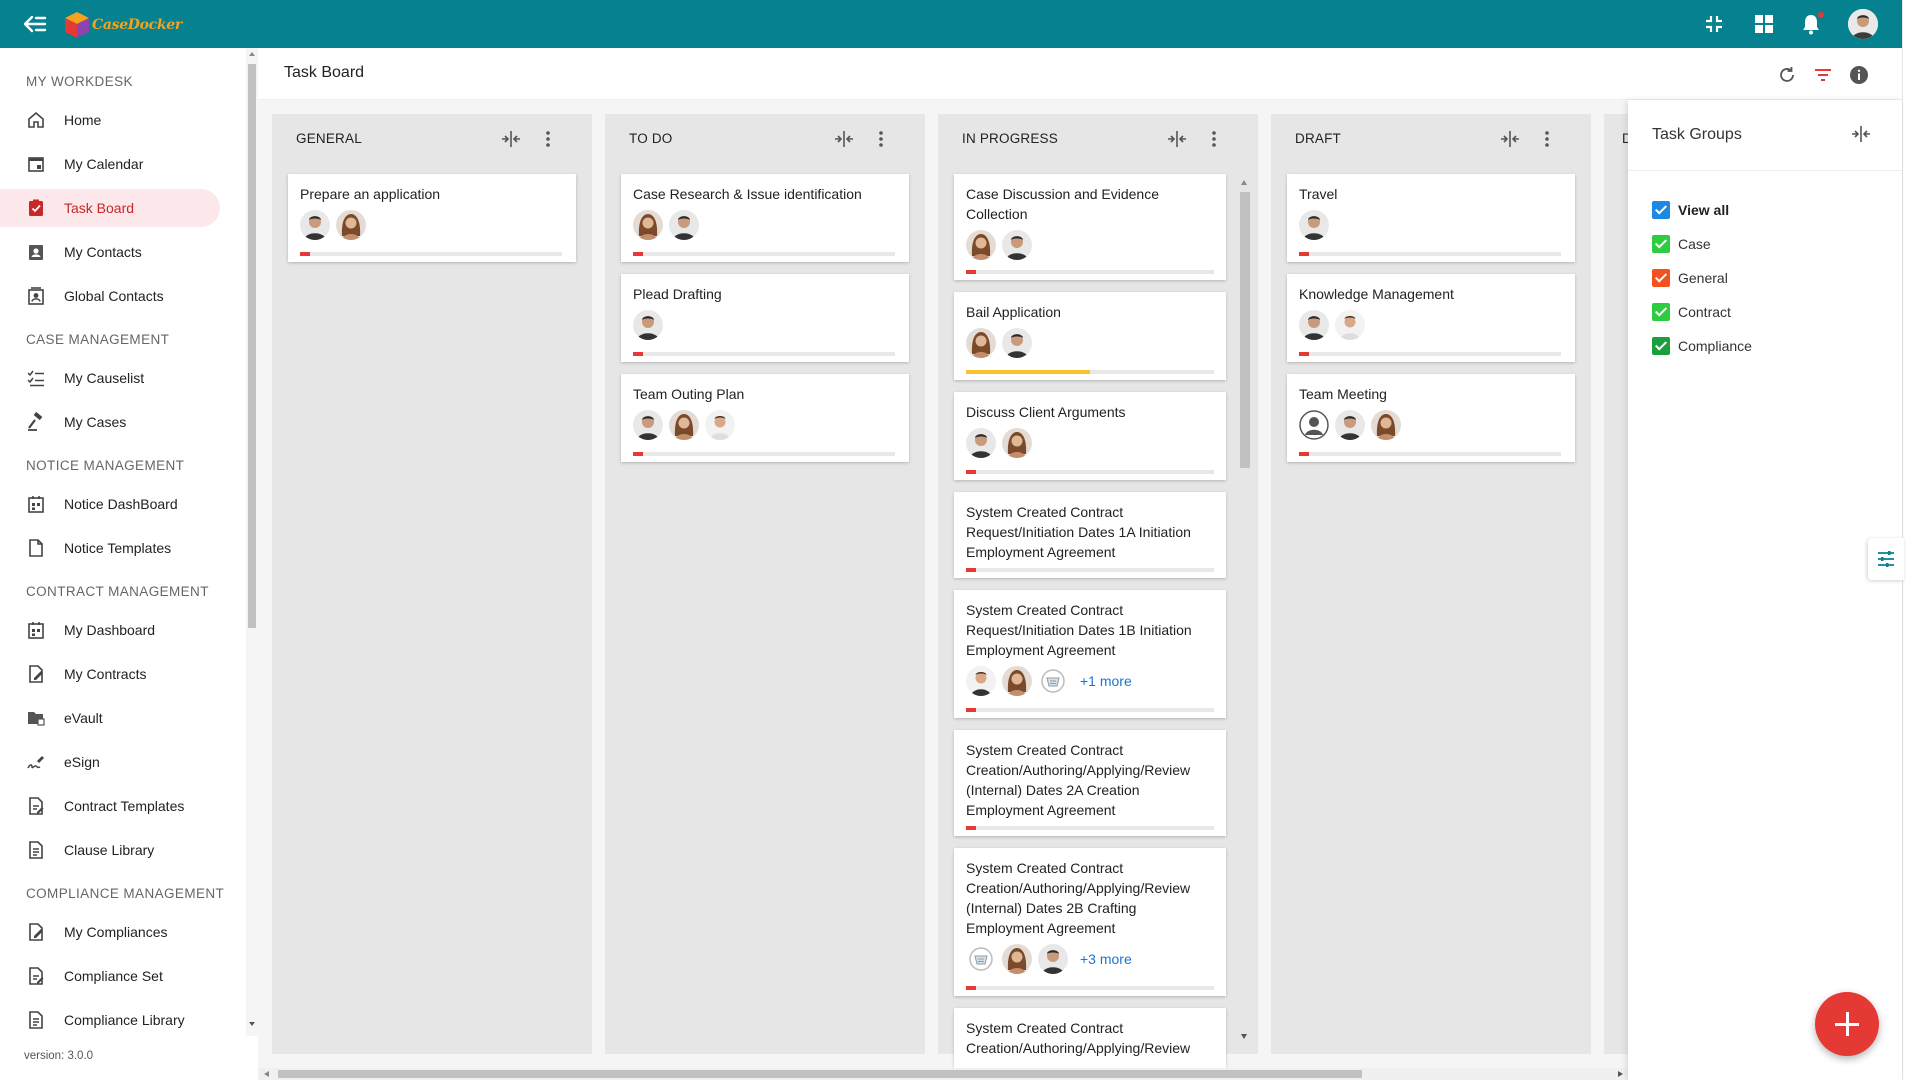 The height and width of the screenshot is (1080, 1920). I want to click on sidebar-scrollbar, so click(252, 542).